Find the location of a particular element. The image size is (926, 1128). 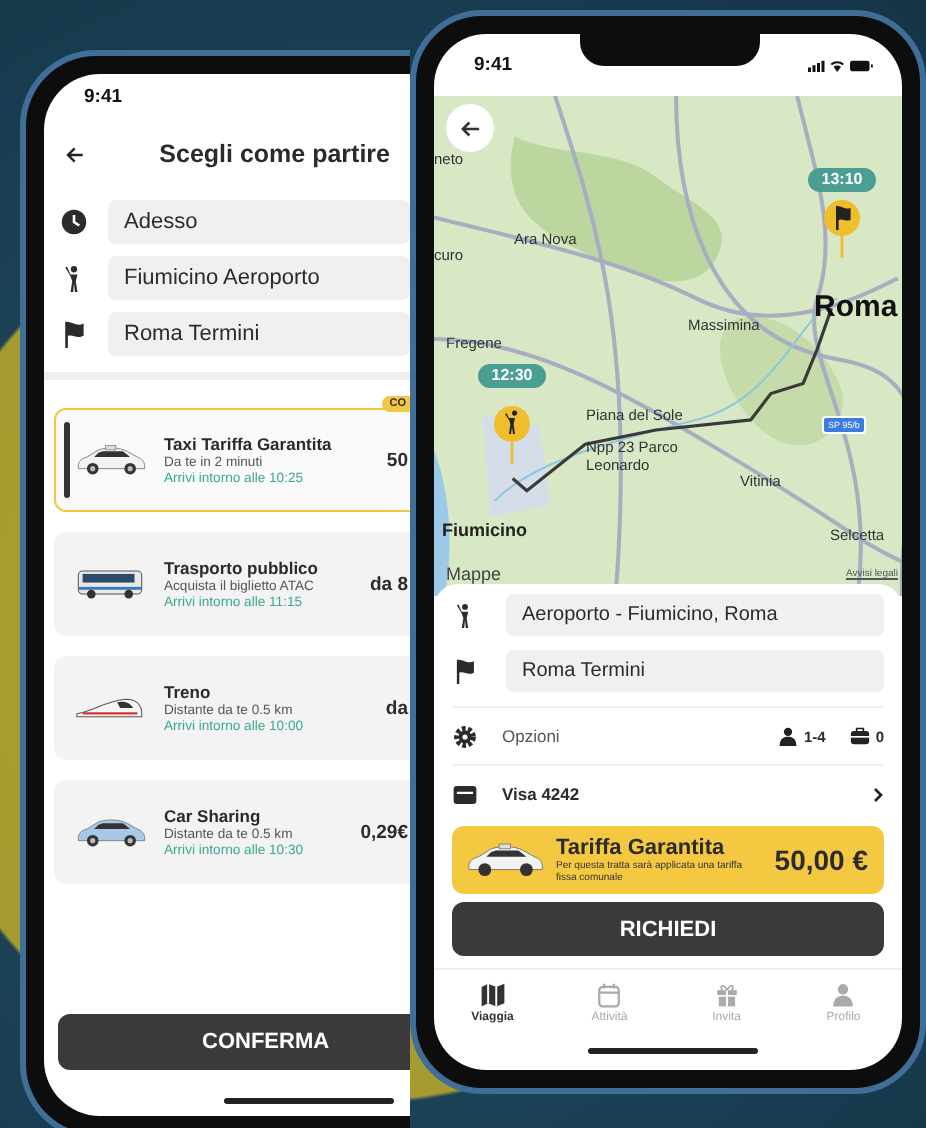

option-name: Car Sharing is located at coordinates (213, 816).